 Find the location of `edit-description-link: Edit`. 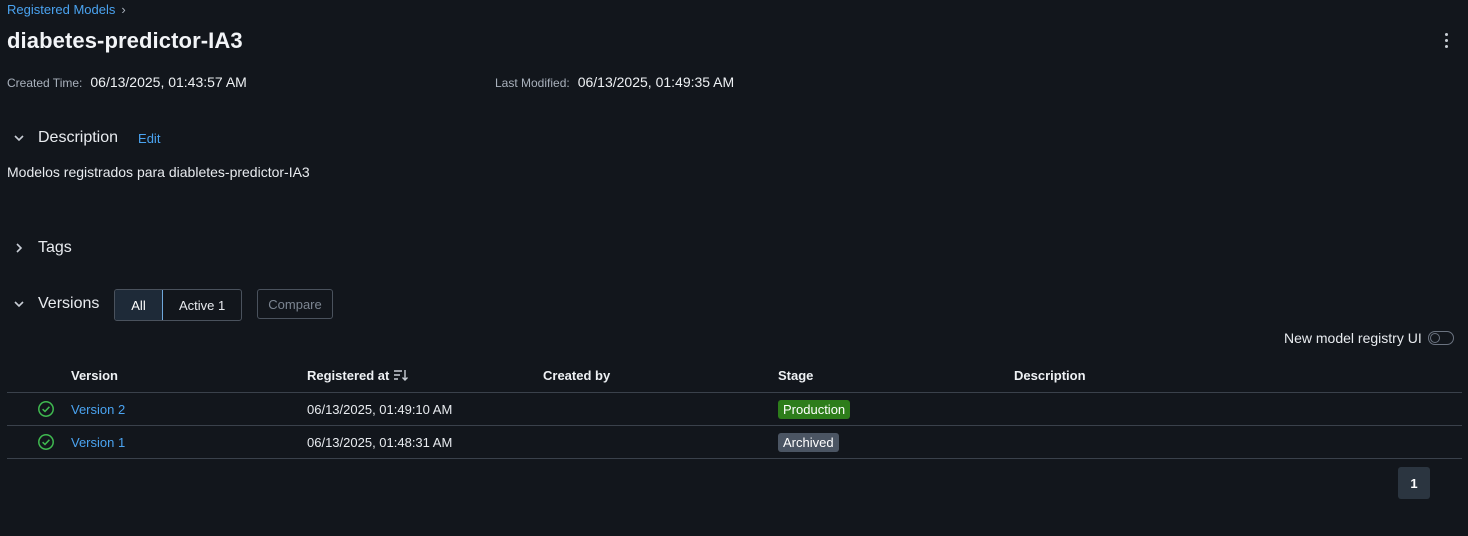

edit-description-link: Edit is located at coordinates (149, 138).